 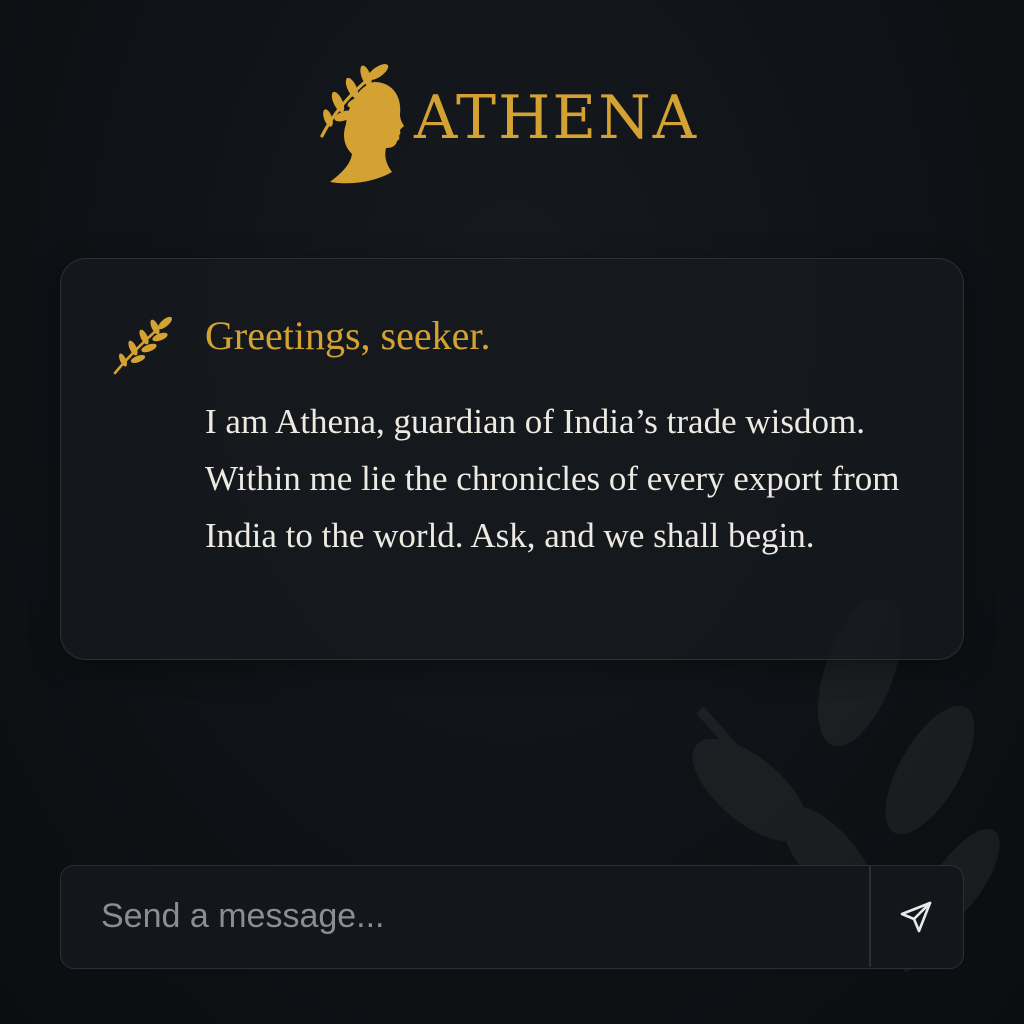 I want to click on message-composer, so click(x=512, y=917).